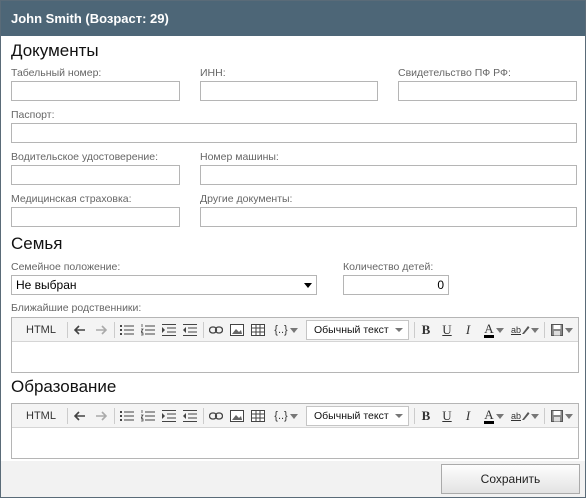  I want to click on driver-license-input, so click(95, 175).